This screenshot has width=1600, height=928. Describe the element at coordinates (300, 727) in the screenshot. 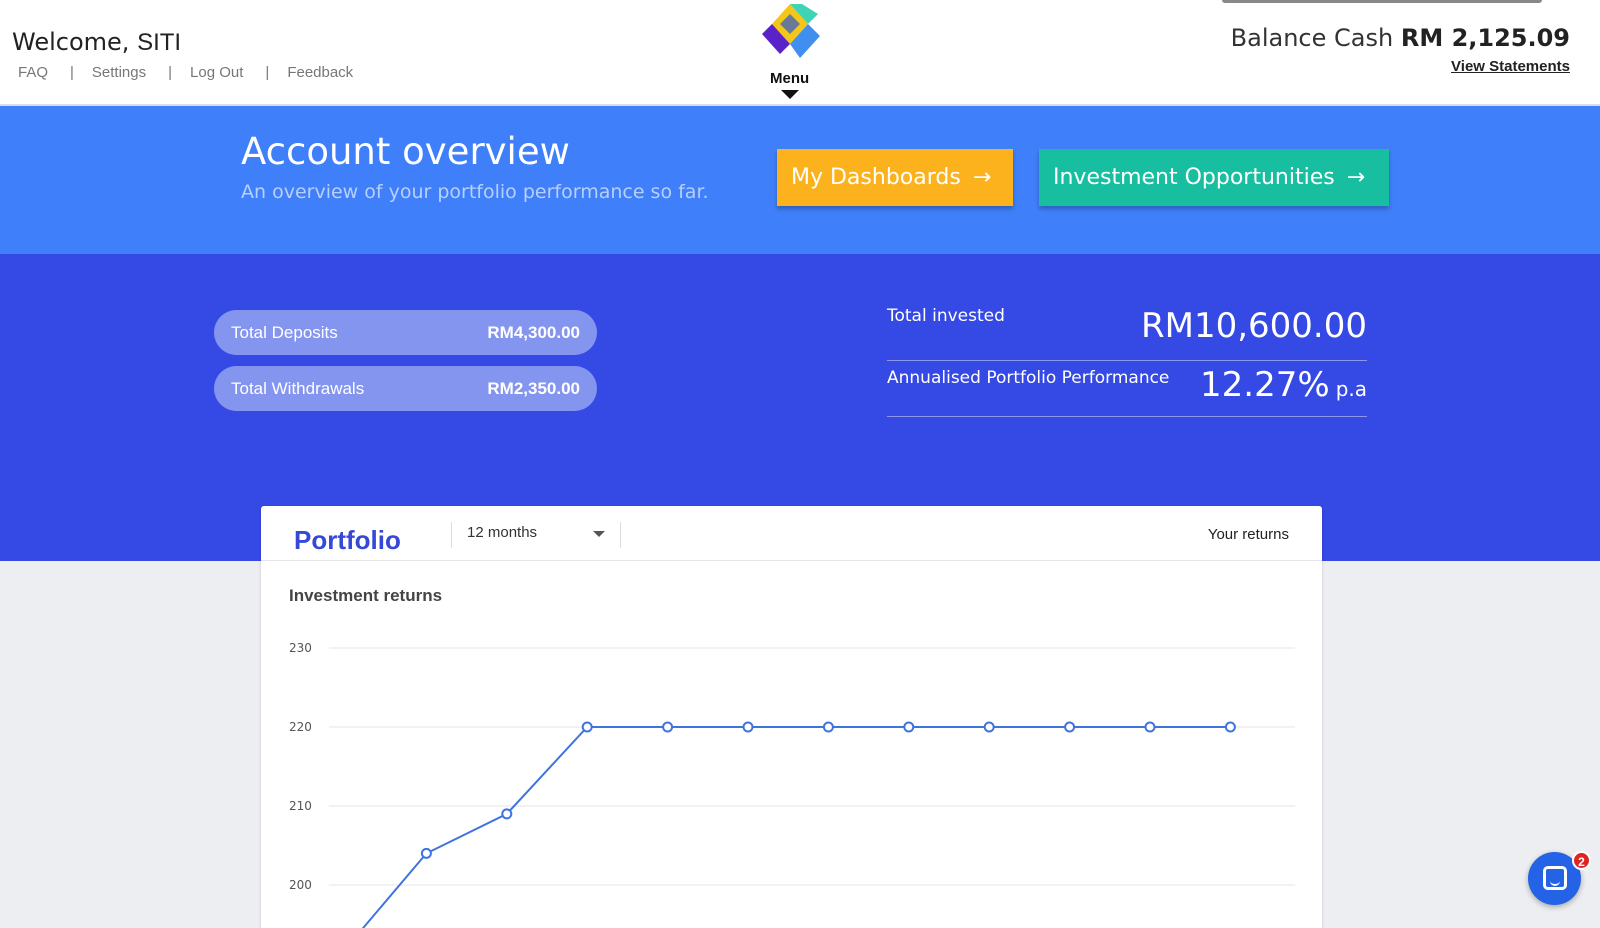

I see `y-tick-label: 220` at that location.